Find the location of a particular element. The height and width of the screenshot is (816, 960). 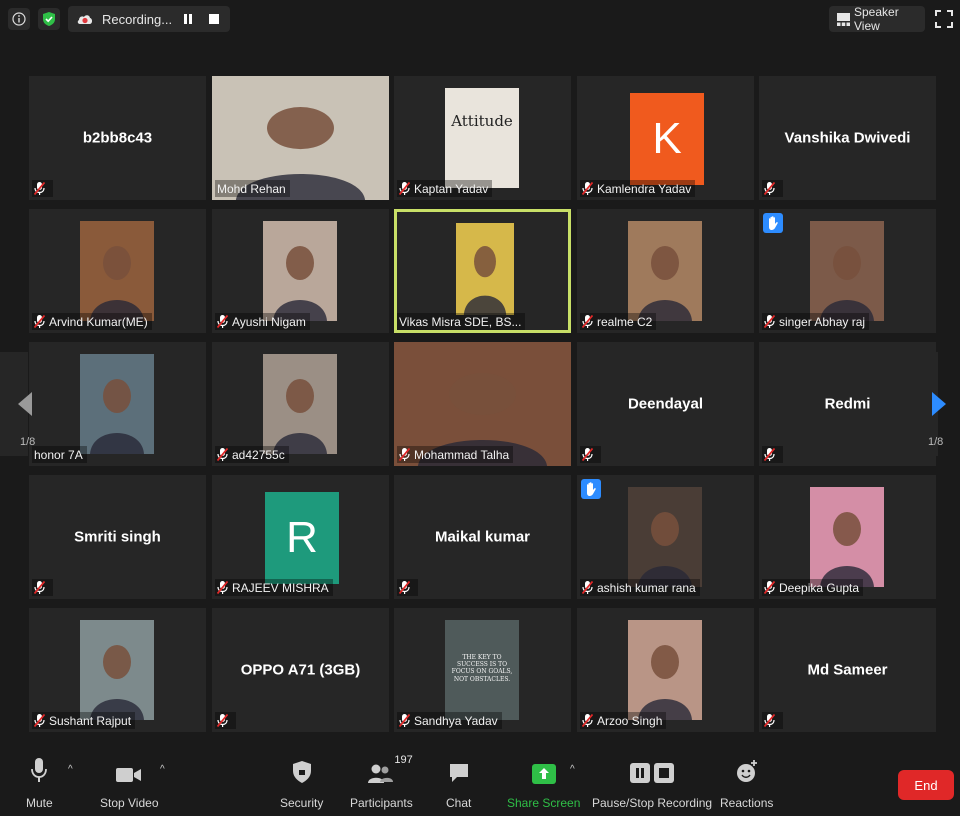

participant-tile: b2bb8c43 is located at coordinates (117, 138).